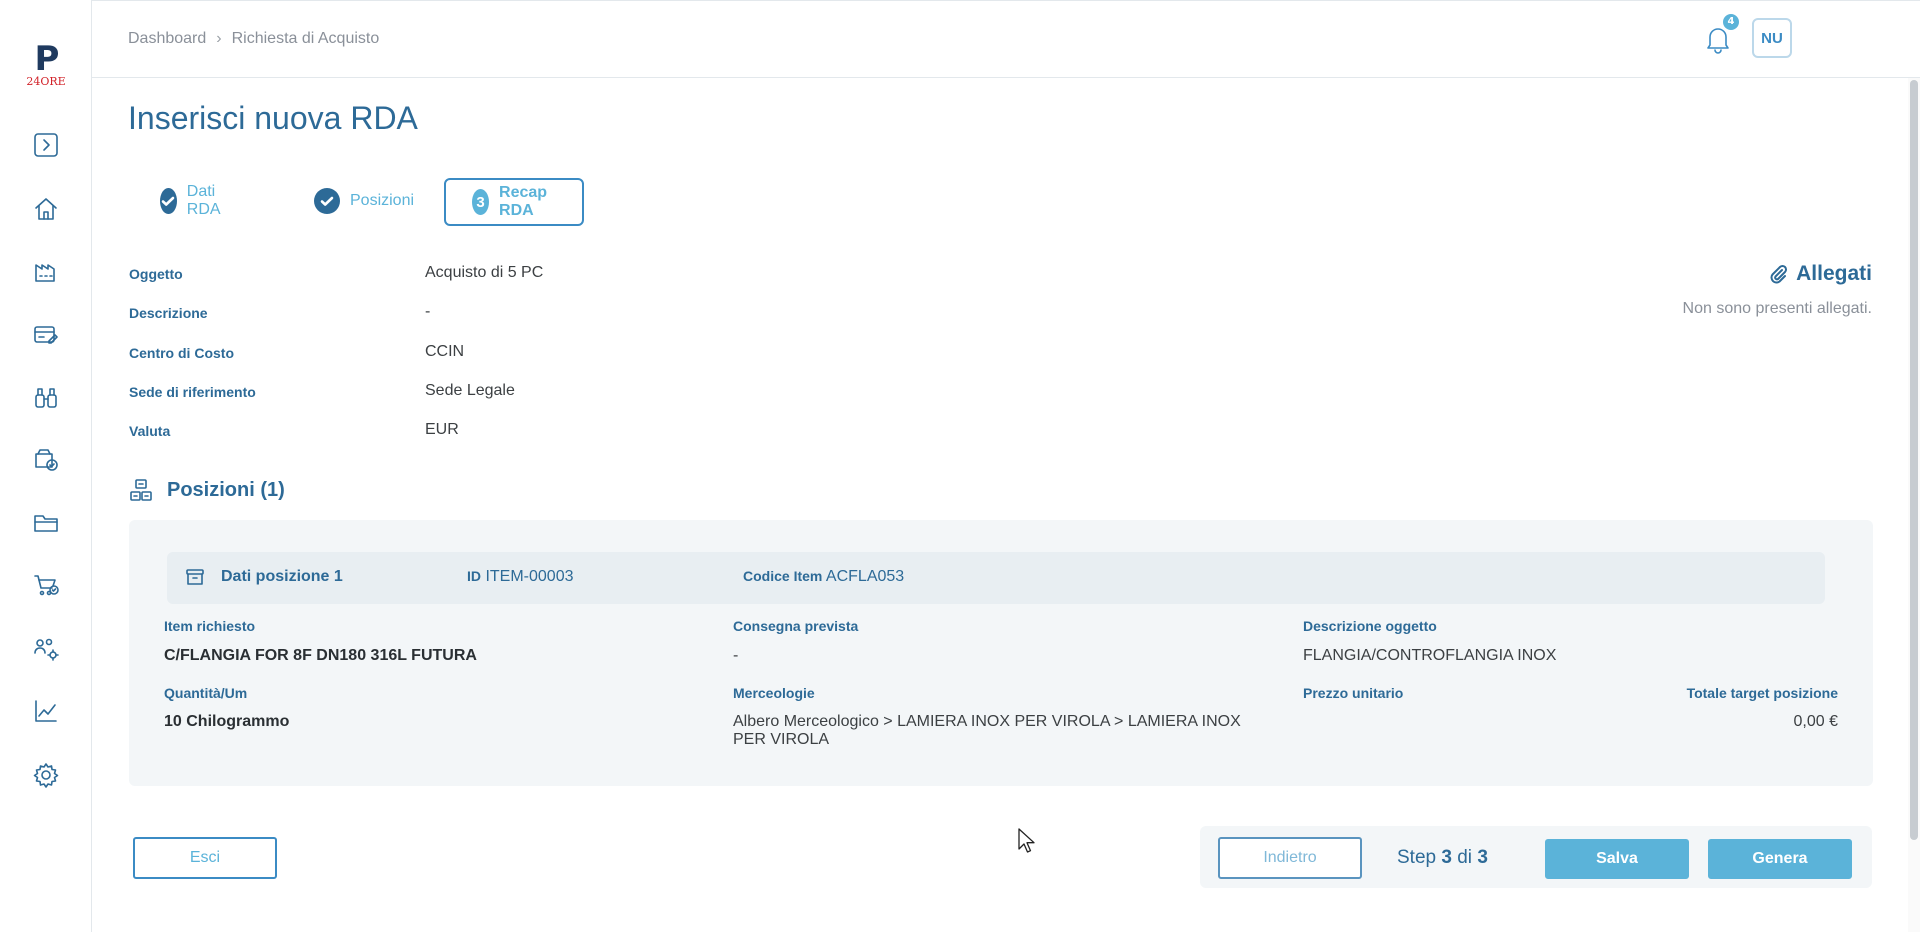 The height and width of the screenshot is (932, 1920). I want to click on position-id: ID ITEM-00003, so click(520, 577).